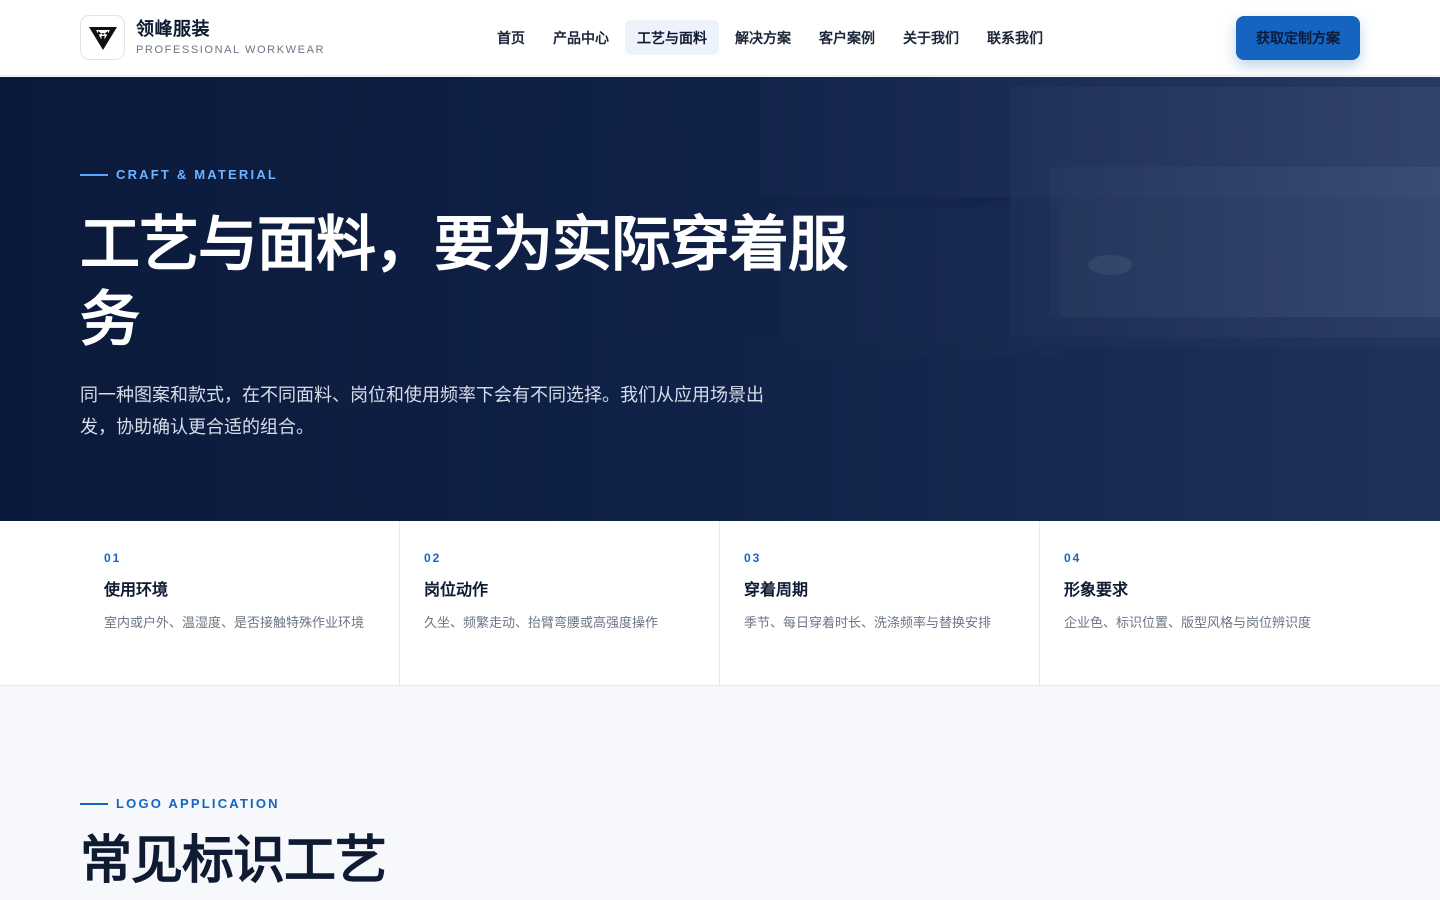 The width and height of the screenshot is (1440, 900). I want to click on section-eyebrow-label: LOGO APPLICATION, so click(198, 803).